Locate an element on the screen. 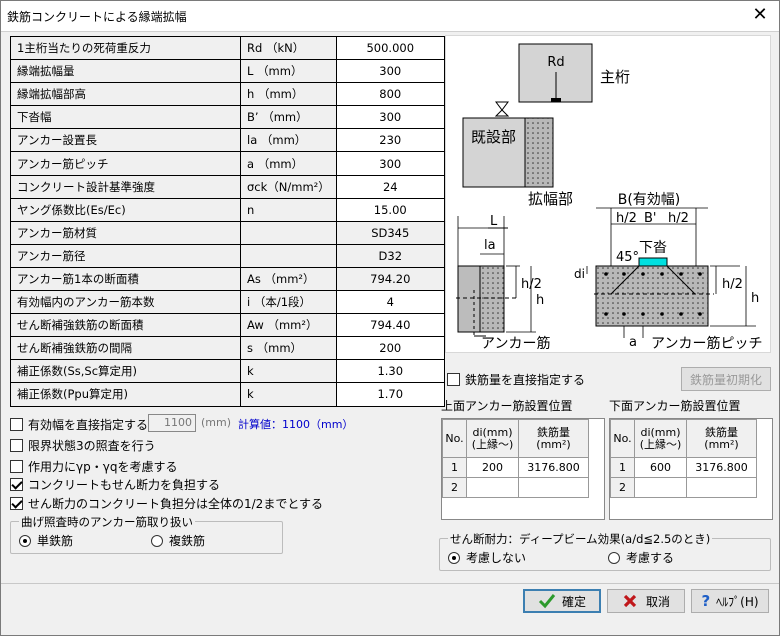 The height and width of the screenshot is (636, 780). param-label: アンカー設置長 is located at coordinates (125, 140).